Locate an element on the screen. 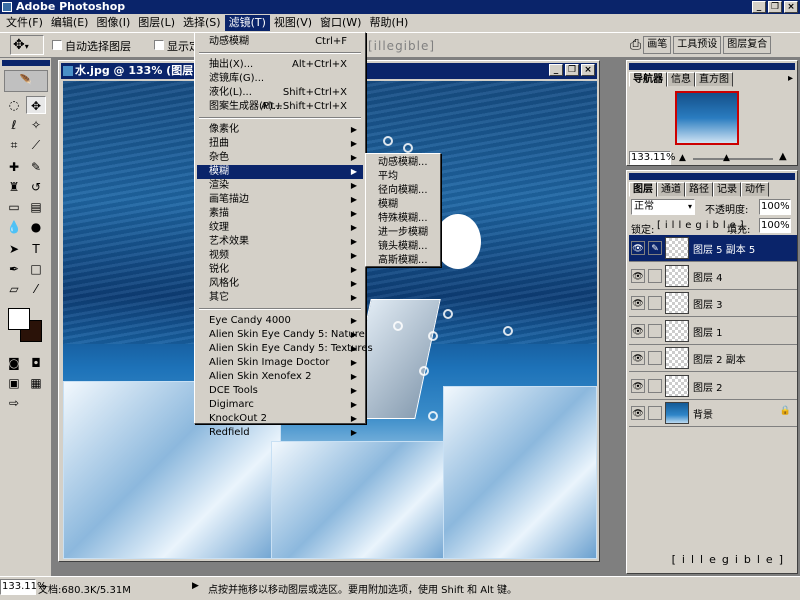  menu-edit: 编辑(E) is located at coordinates (70, 23).